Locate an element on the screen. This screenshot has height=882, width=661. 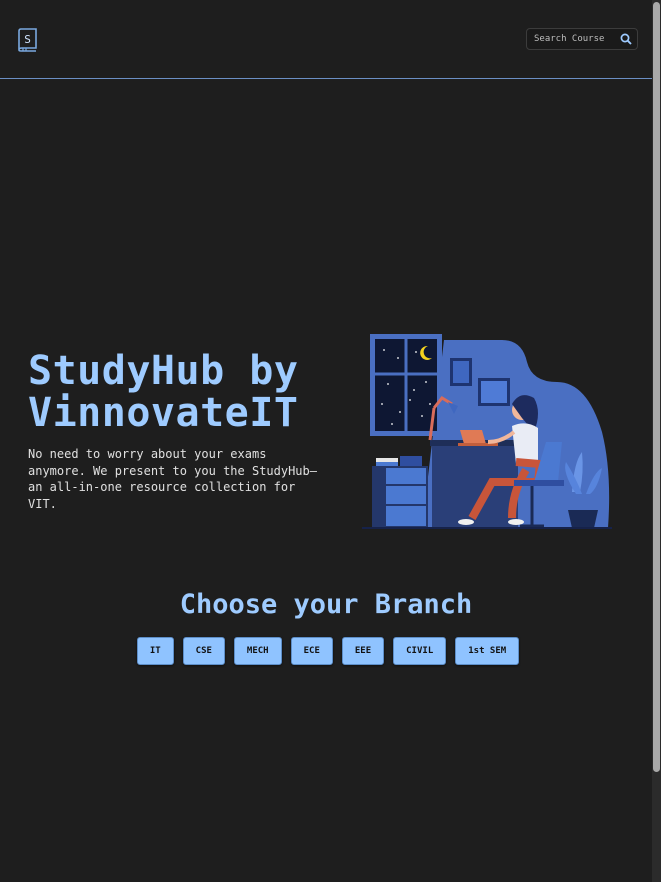
branch-button-group: IT CSE MECH ECE EEE CIVIL 1st SEM is located at coordinates (326, 651).